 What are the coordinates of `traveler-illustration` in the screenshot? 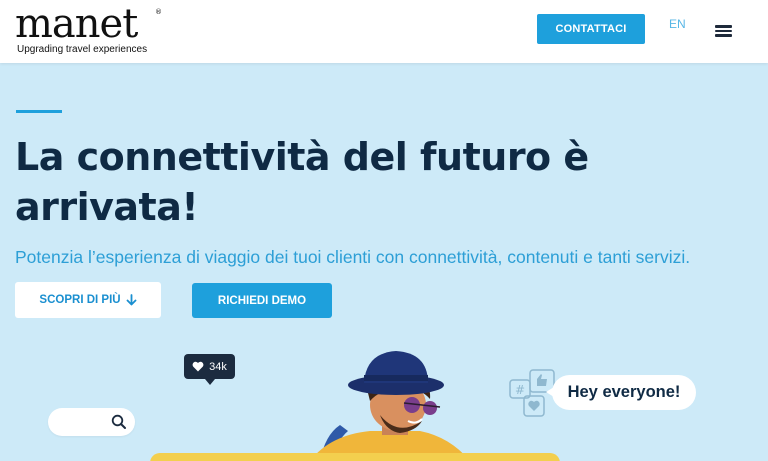 It's located at (390, 406).